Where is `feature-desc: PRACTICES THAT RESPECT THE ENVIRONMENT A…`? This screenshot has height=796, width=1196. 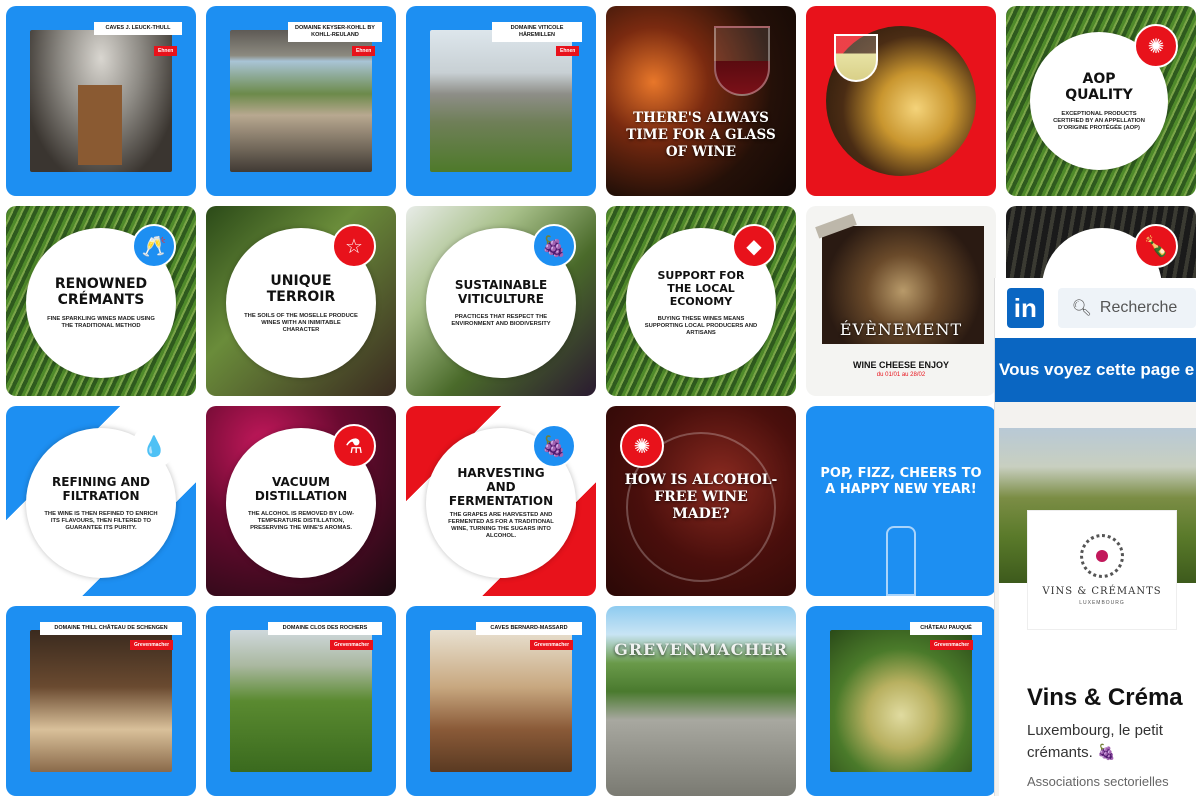 feature-desc: PRACTICES THAT RESPECT THE ENVIRONMENT A… is located at coordinates (501, 320).